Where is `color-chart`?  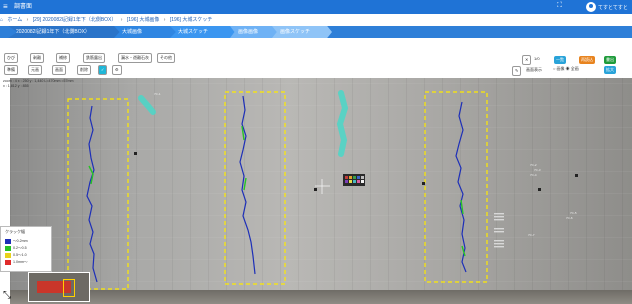 color-chart is located at coordinates (354, 180).